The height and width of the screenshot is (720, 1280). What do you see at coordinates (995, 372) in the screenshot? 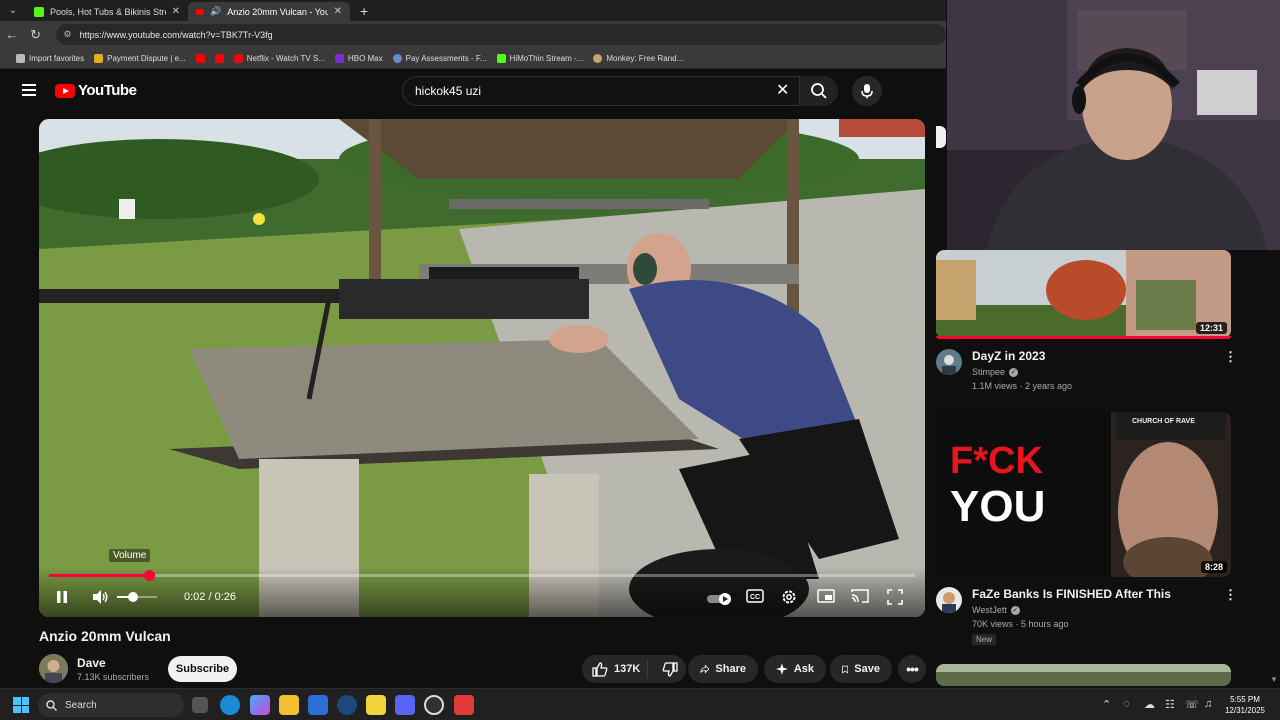
I see `recommendation-channel: Stimpee ✓` at bounding box center [995, 372].